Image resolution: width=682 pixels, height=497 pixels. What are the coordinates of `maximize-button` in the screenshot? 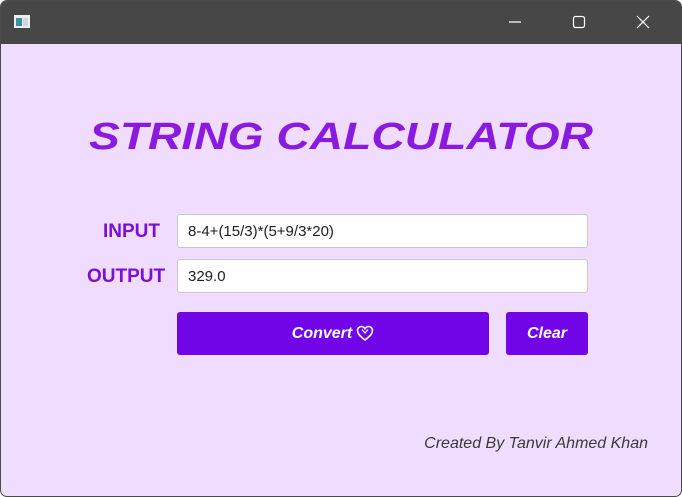 It's located at (579, 22).